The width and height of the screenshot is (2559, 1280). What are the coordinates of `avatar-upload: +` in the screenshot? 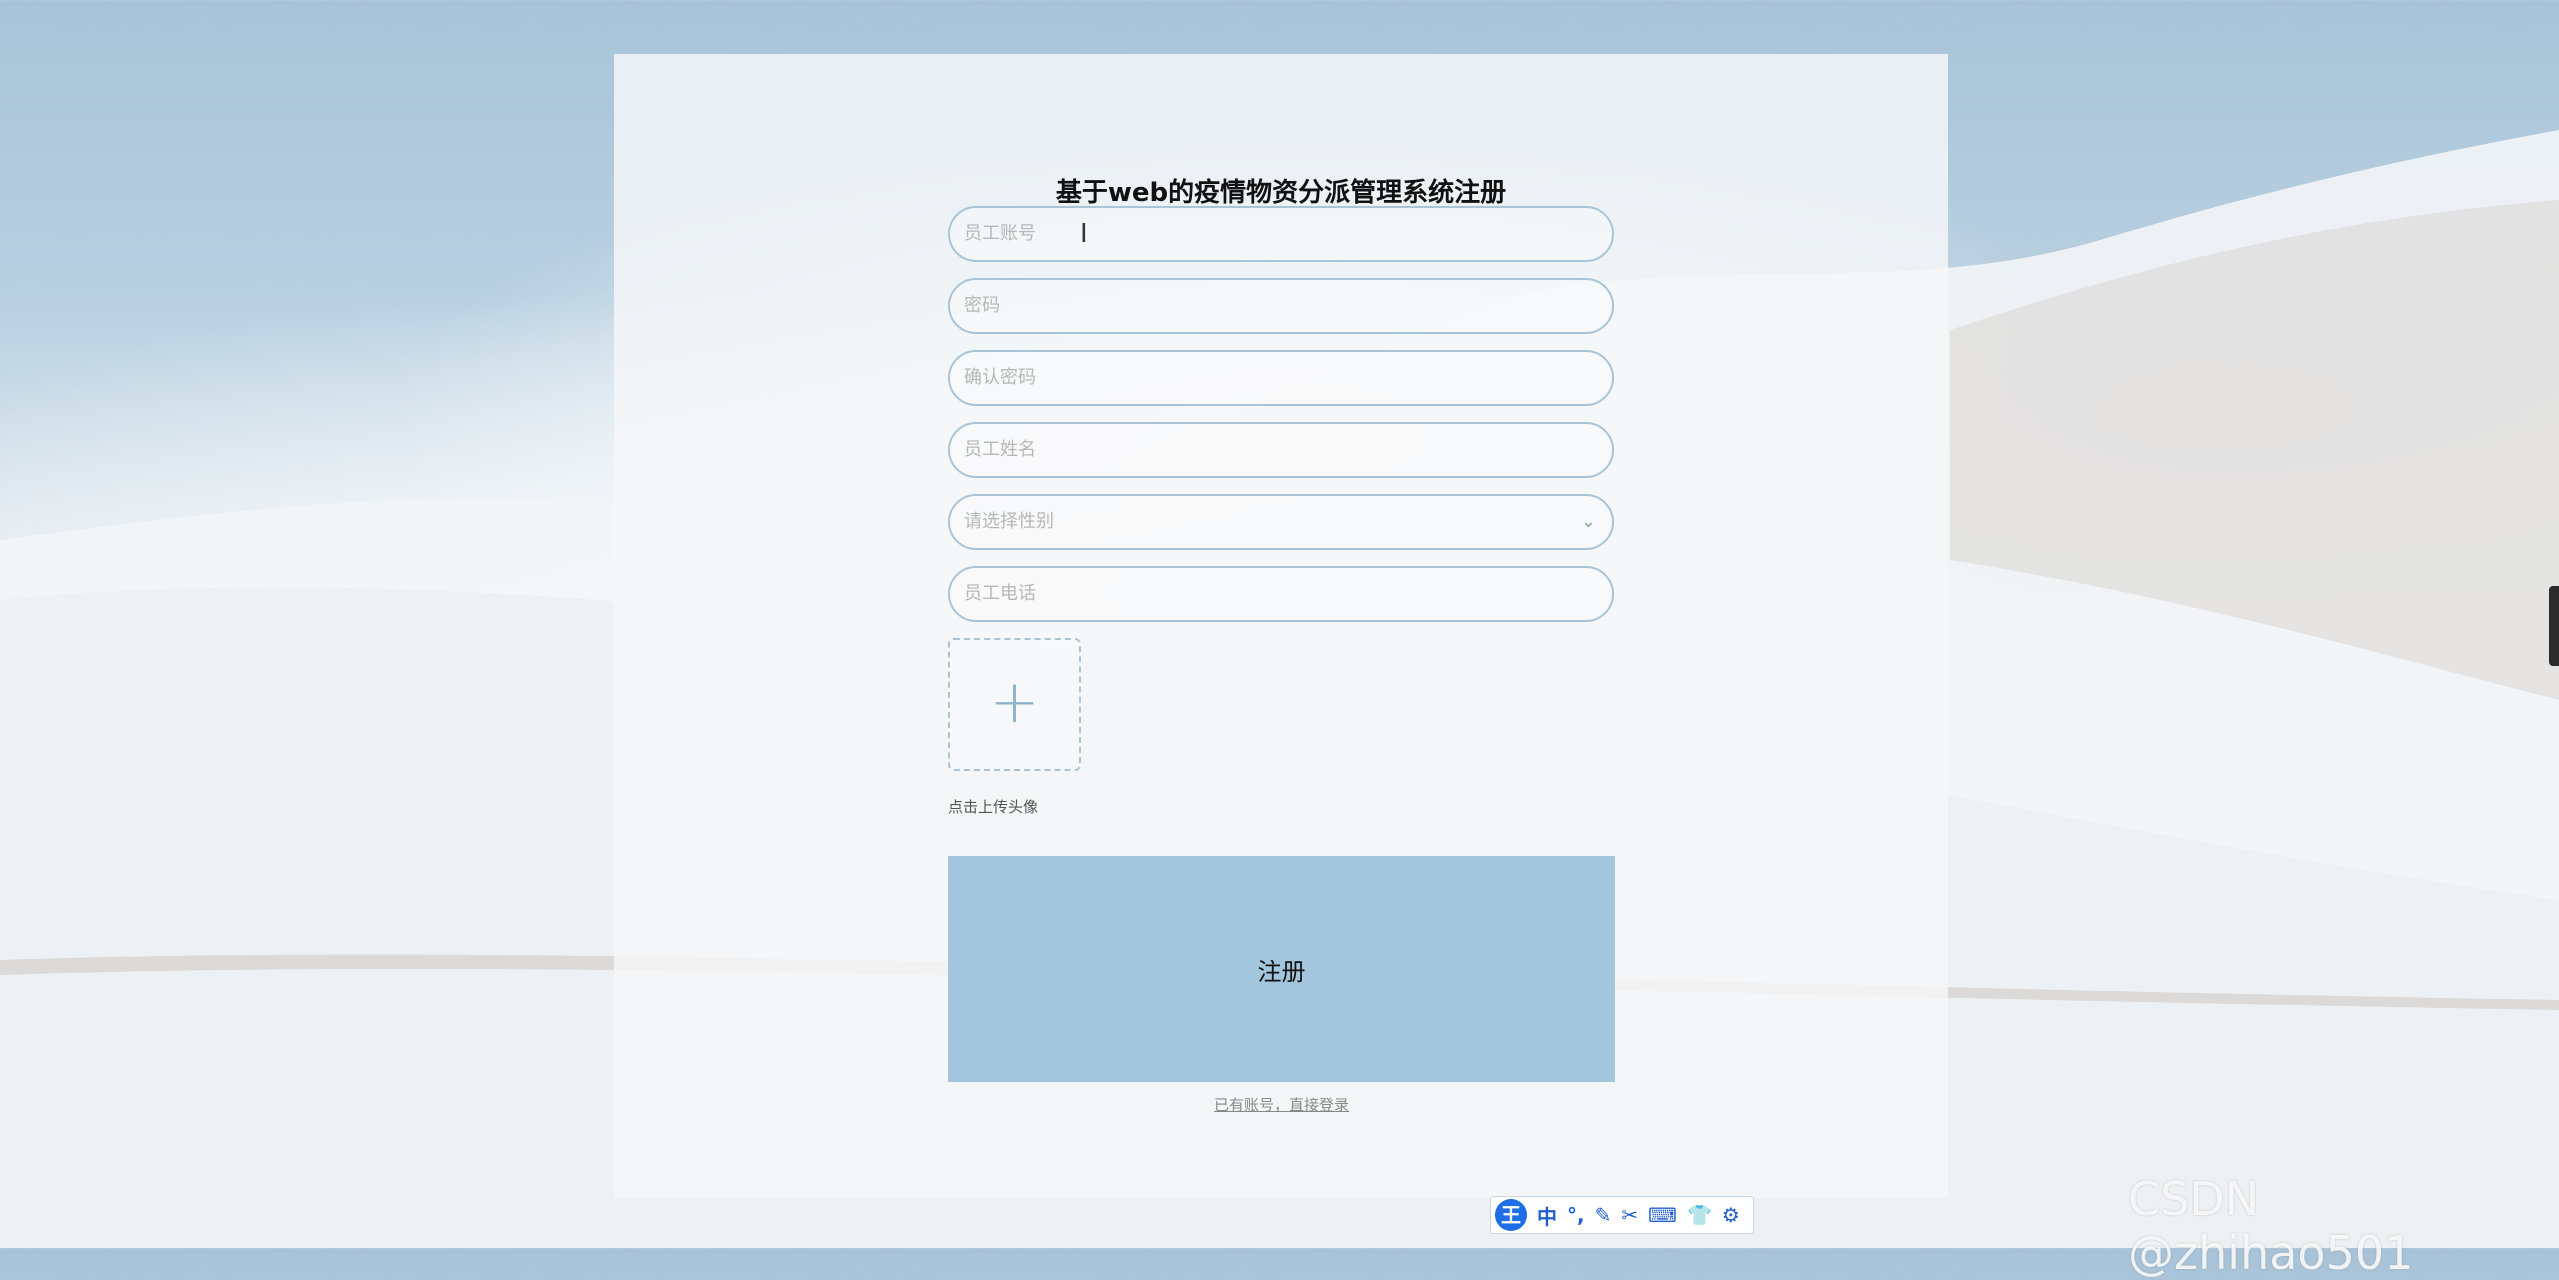 It's located at (1014, 704).